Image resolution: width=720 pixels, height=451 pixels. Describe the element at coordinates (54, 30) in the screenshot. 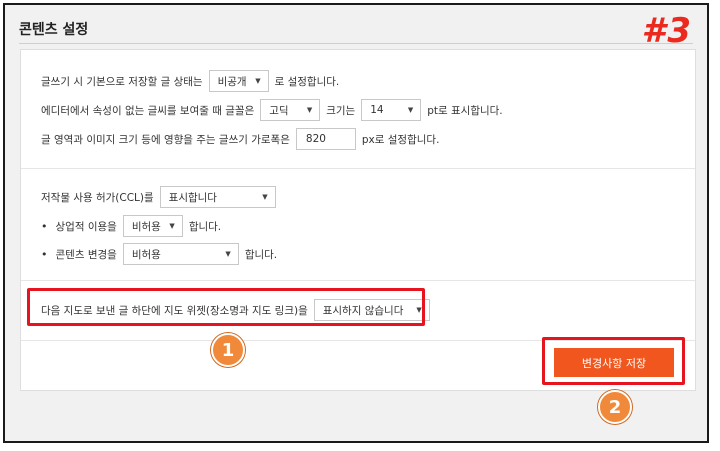

I see `page-title: 콘텐츠 설정` at that location.